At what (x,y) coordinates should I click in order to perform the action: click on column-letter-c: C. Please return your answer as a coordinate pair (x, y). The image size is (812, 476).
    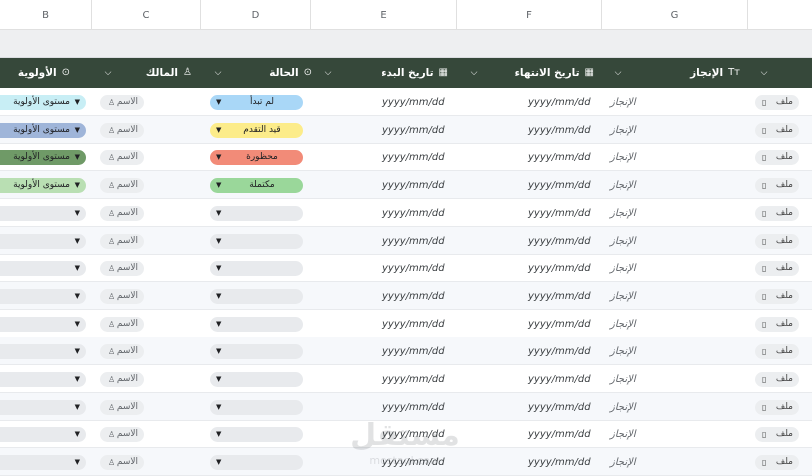
    Looking at the image, I should click on (146, 15).